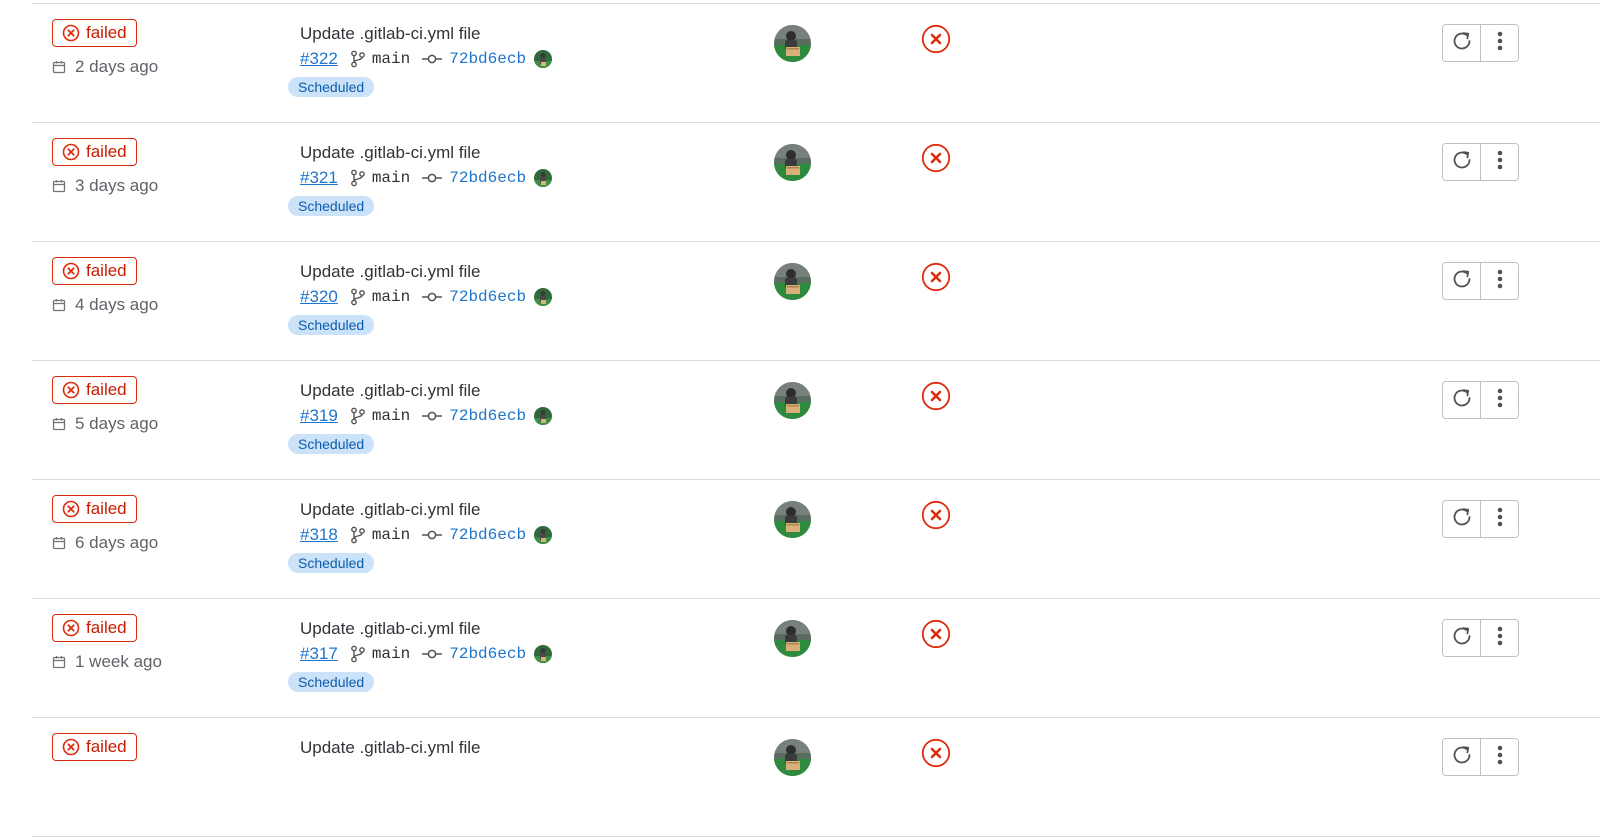 Image resolution: width=1623 pixels, height=837 pixels. Describe the element at coordinates (319, 178) in the screenshot. I see `pipeline-id-link: #321` at that location.